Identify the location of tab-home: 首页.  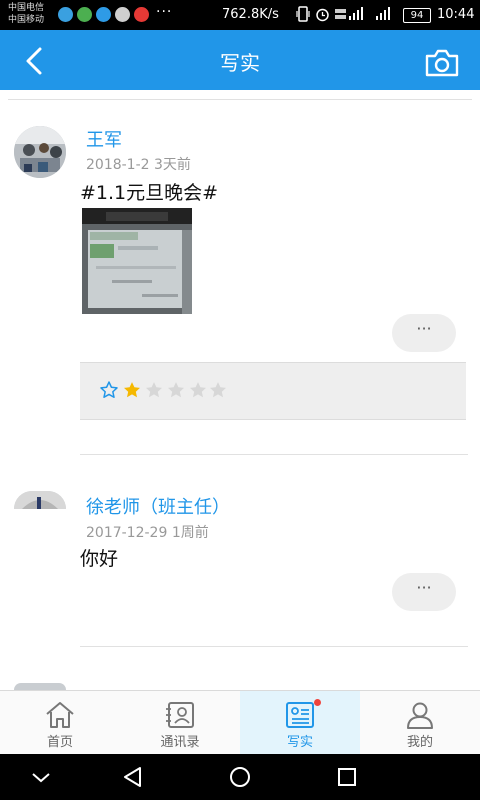
(60, 723).